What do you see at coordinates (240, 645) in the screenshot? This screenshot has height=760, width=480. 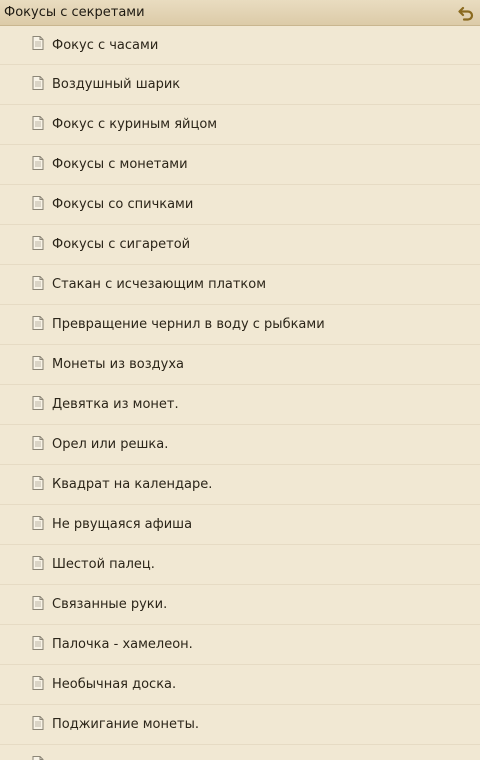 I see `list-item: Палочка - хамелеон.` at bounding box center [240, 645].